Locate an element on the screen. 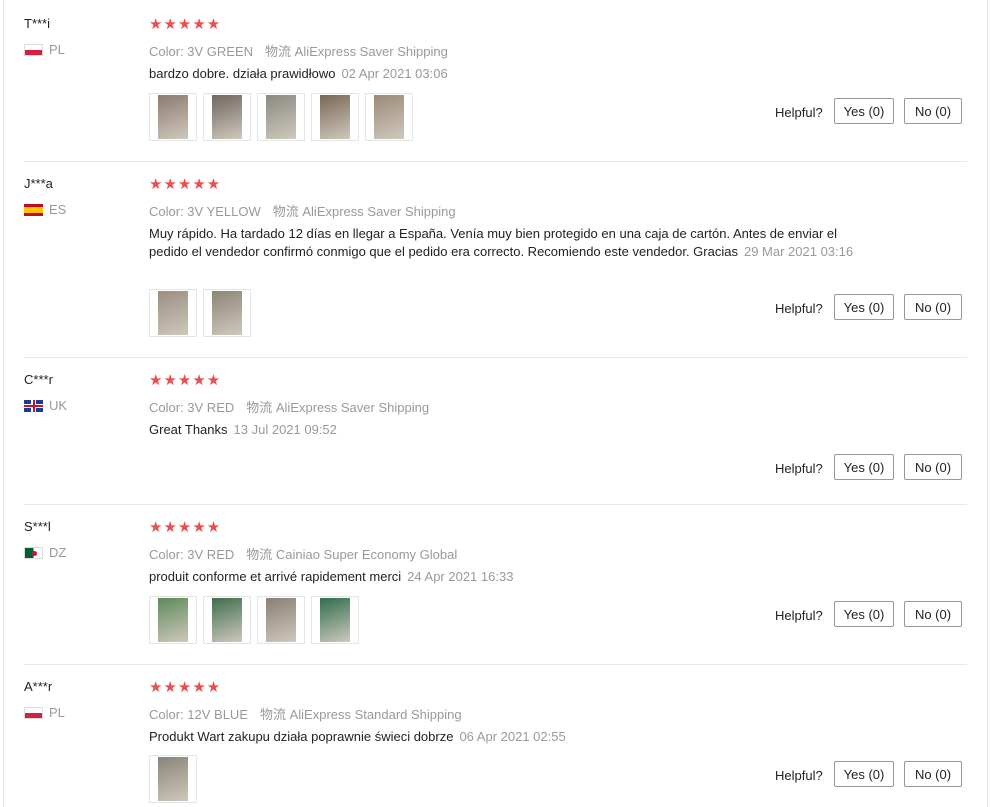 The width and height of the screenshot is (991, 807). shipping-method: 物流 AliExpress Standard Shipping is located at coordinates (361, 714).